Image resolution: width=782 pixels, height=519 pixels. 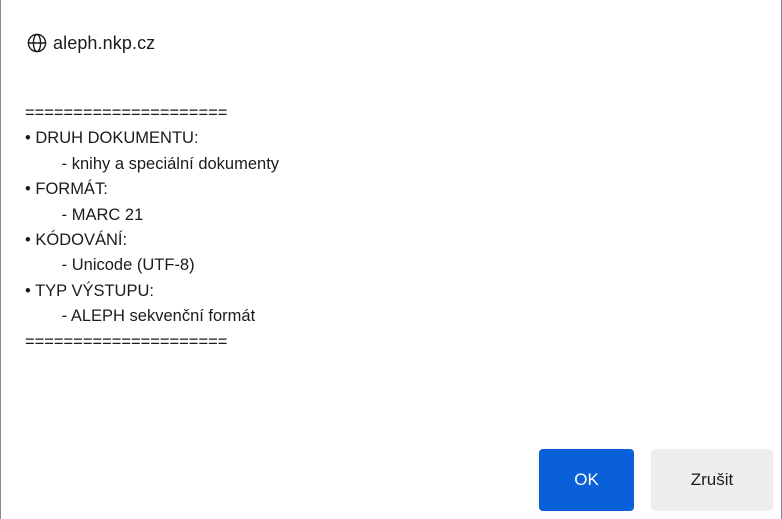 I want to click on ok-button: OK, so click(x=586, y=480).